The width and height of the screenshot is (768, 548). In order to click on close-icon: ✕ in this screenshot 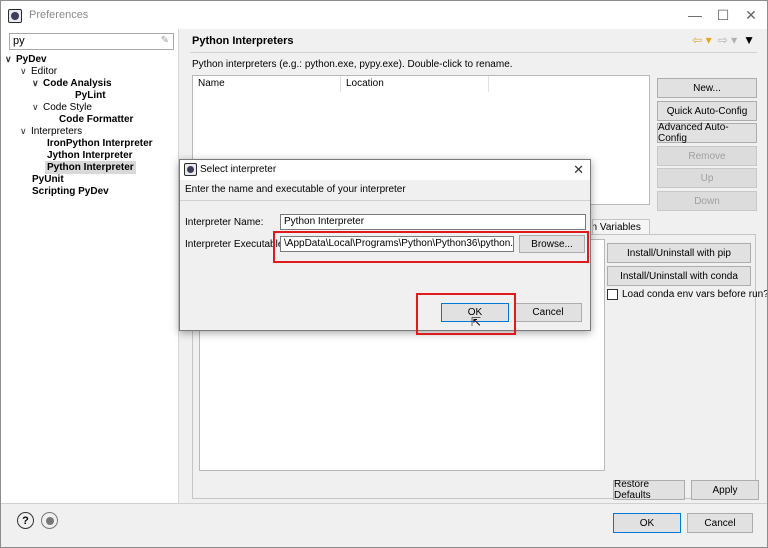, I will do `click(751, 15)`.